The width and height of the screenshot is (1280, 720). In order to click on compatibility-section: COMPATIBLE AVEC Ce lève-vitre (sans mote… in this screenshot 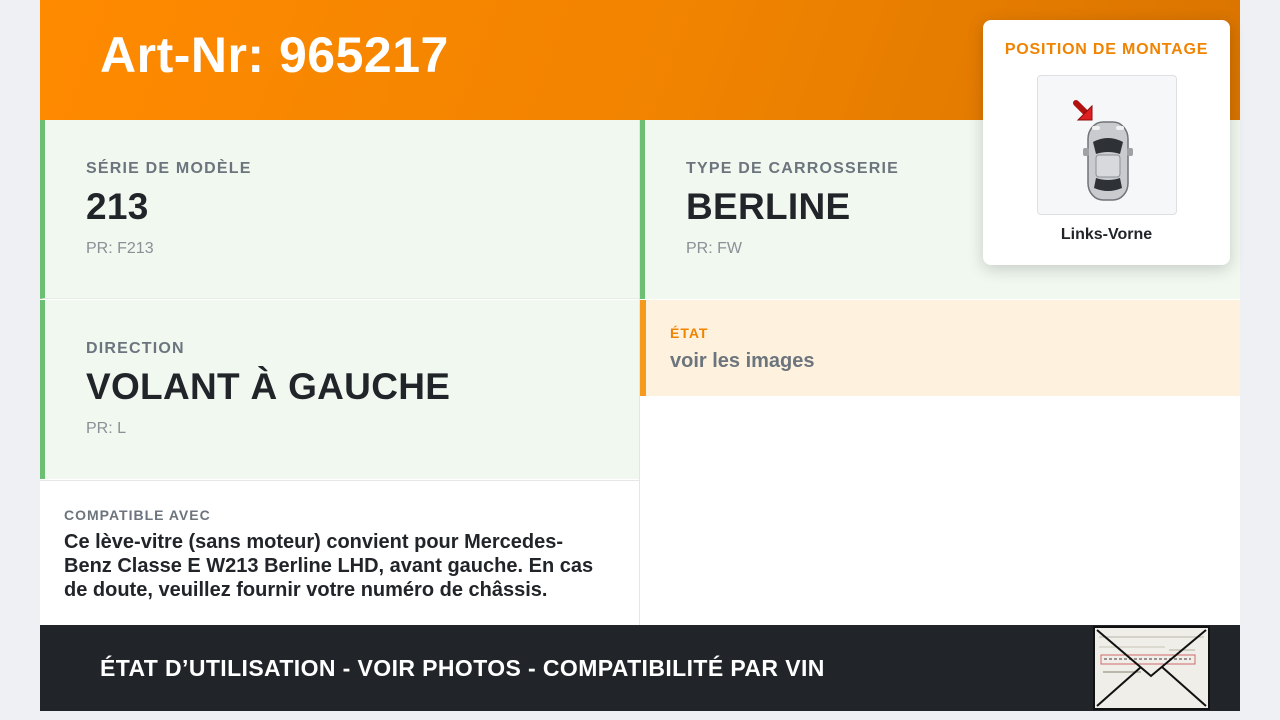, I will do `click(339, 552)`.